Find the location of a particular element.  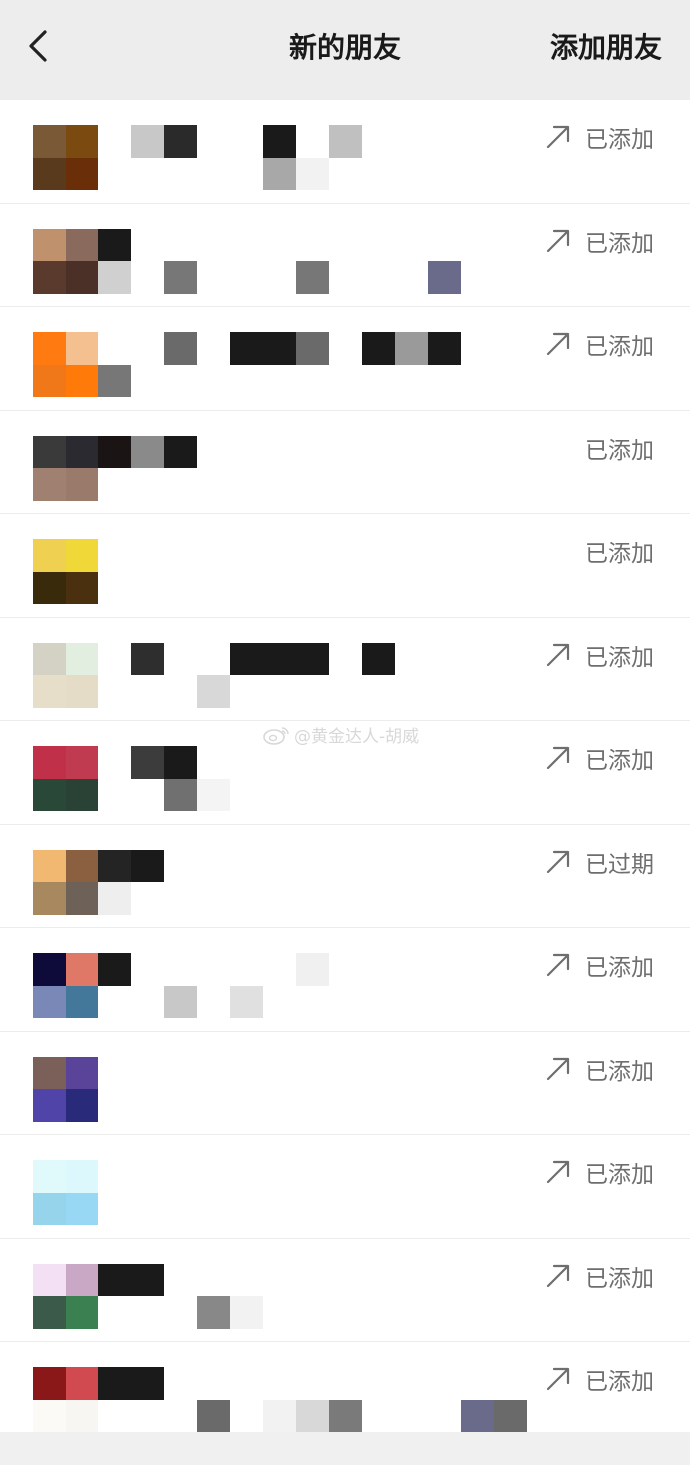

friend-row: 已过期 is located at coordinates (345, 876).